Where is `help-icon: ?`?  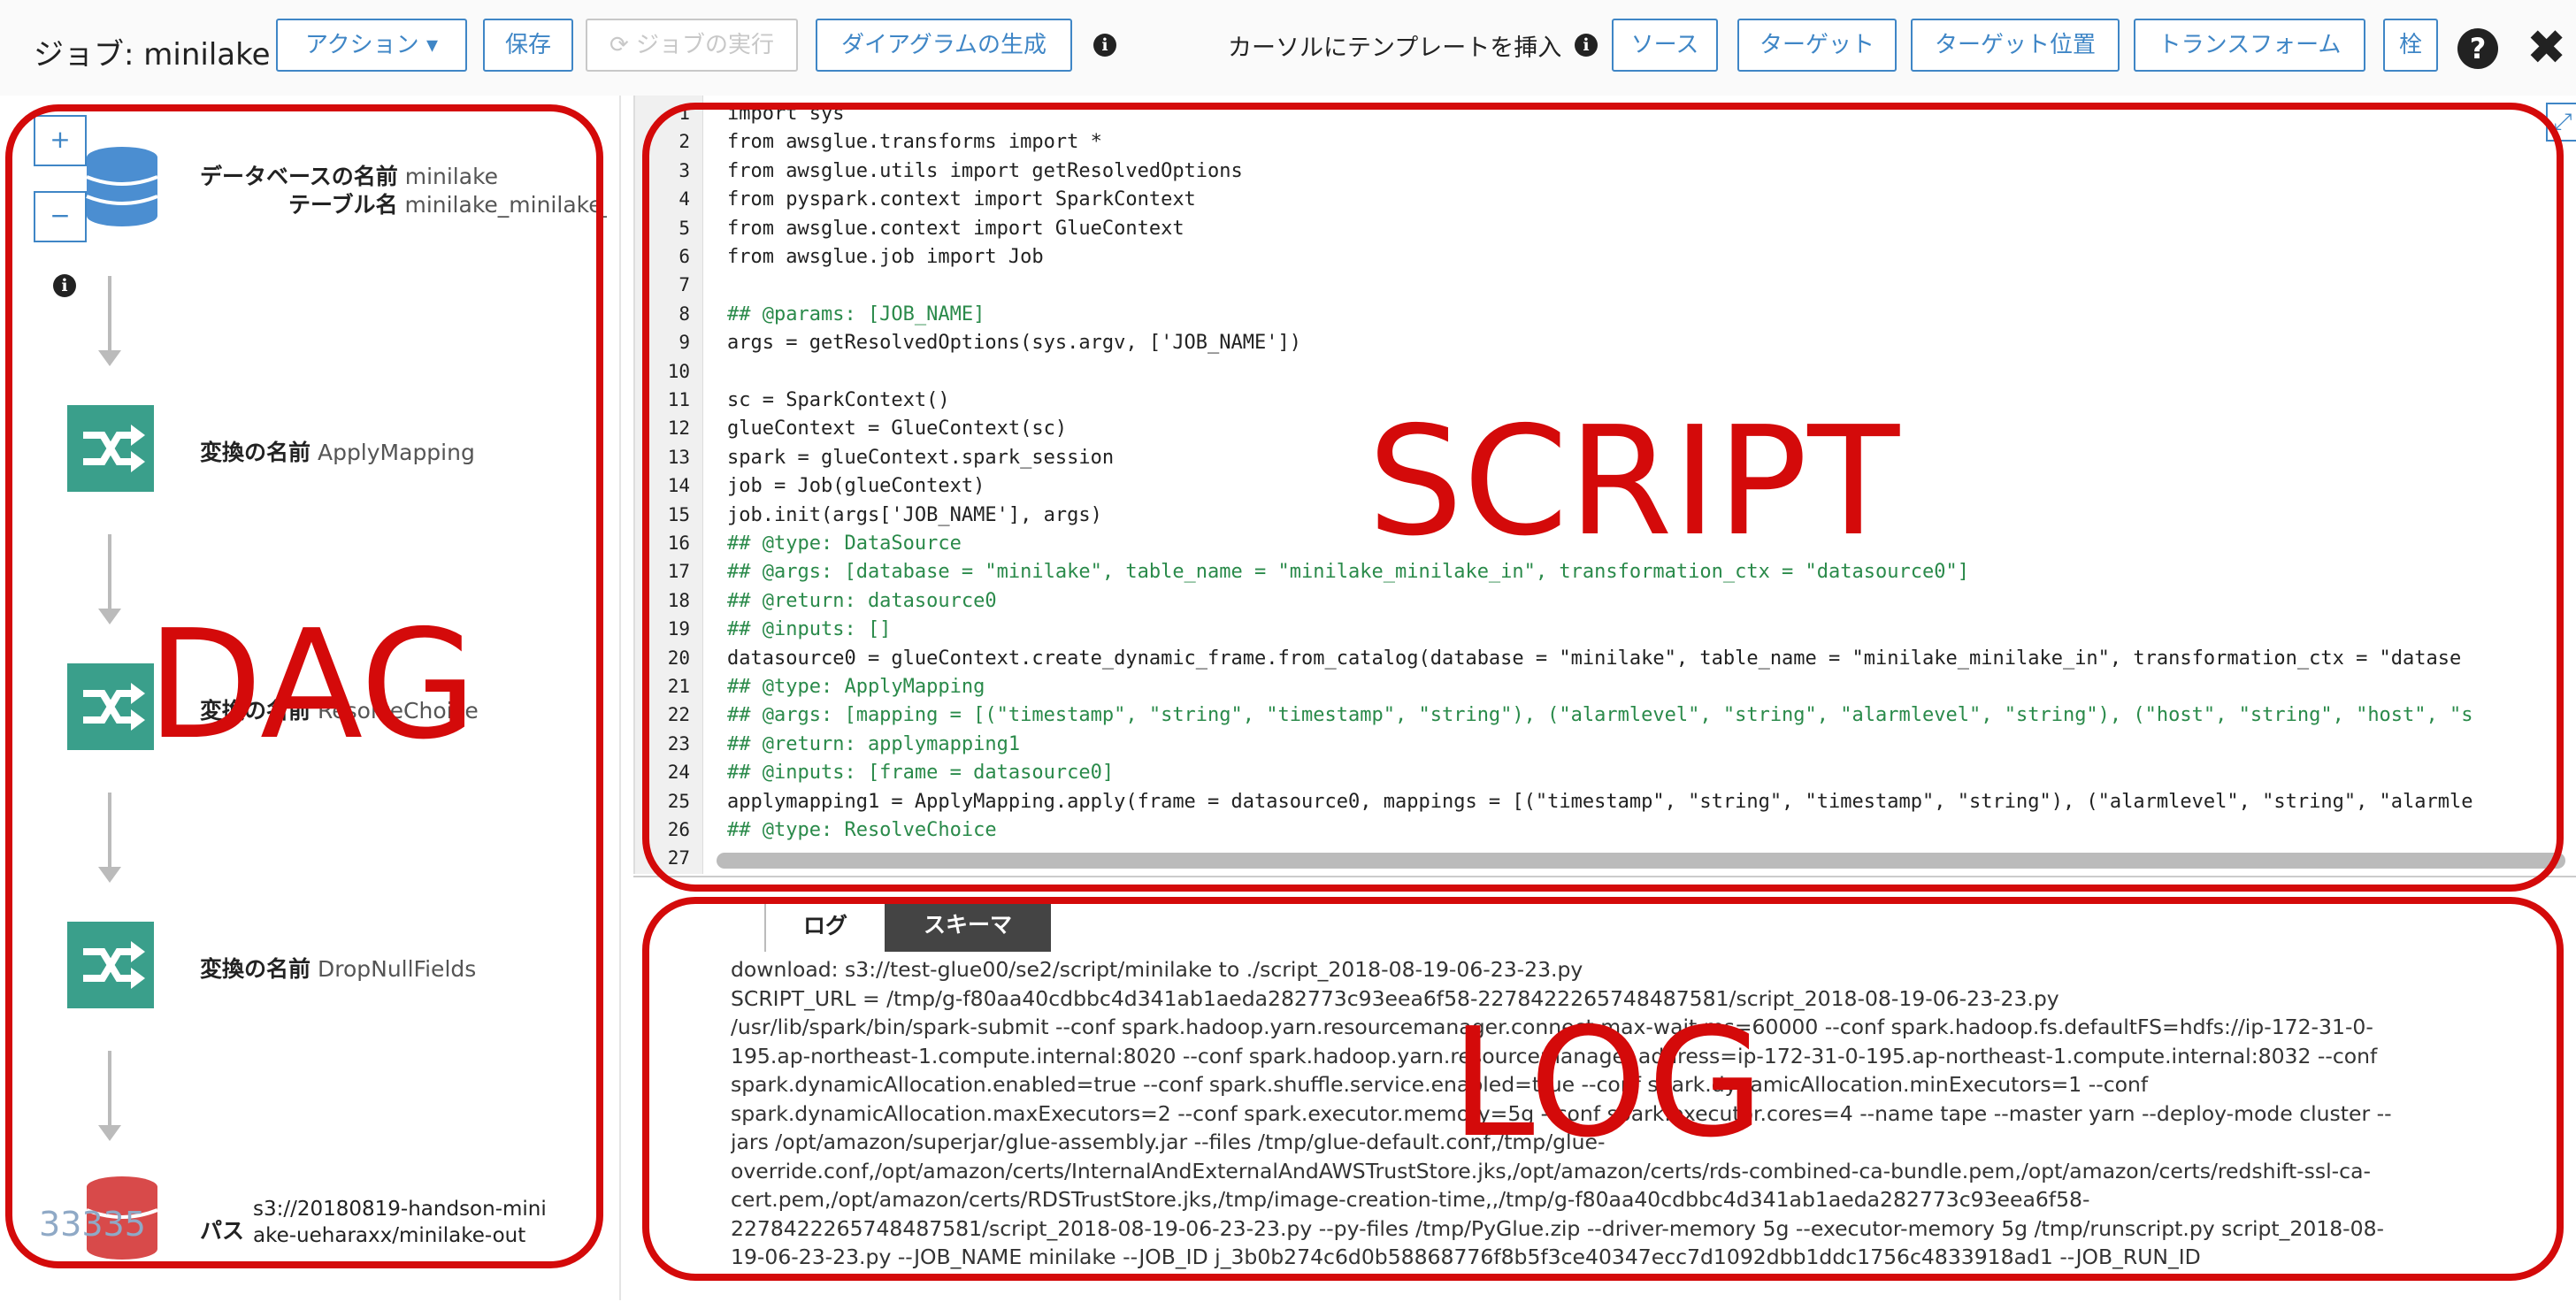 help-icon: ? is located at coordinates (2477, 48).